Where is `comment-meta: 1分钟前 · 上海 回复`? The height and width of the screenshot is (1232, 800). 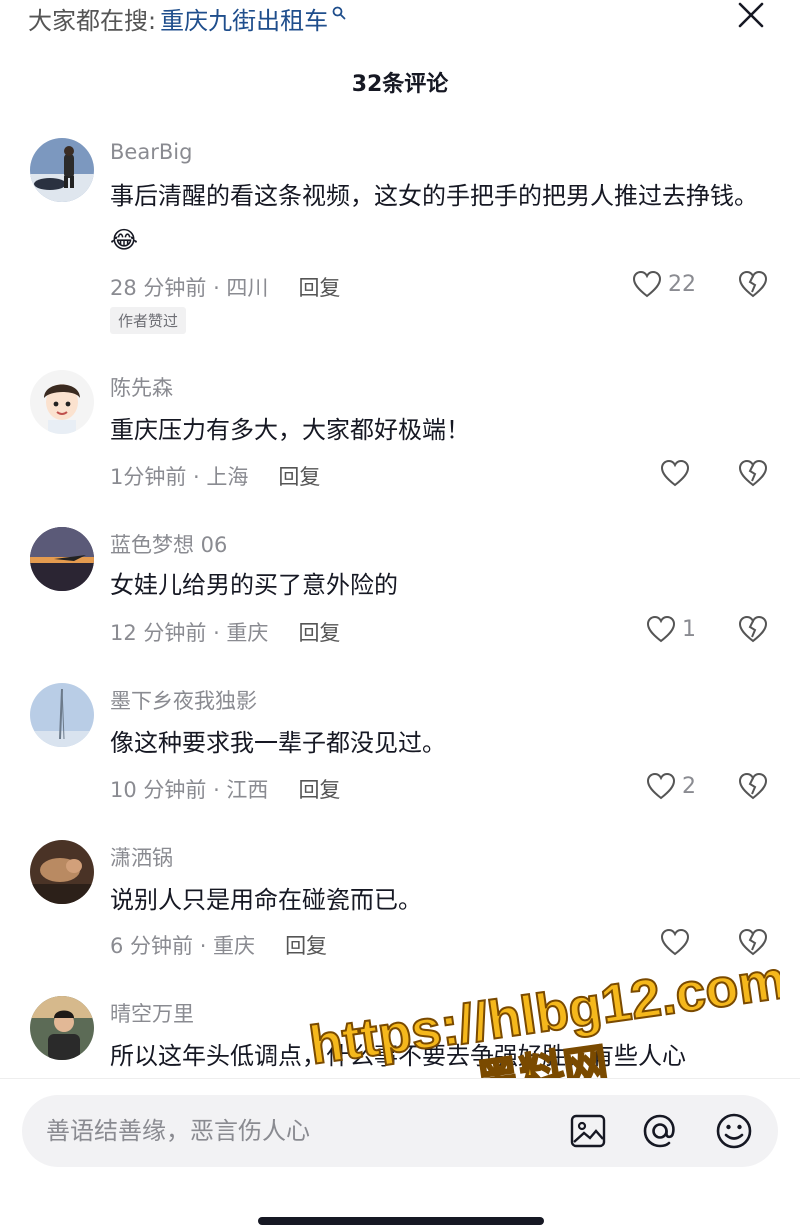
comment-meta: 1分钟前 · 上海 回复 is located at coordinates (215, 476).